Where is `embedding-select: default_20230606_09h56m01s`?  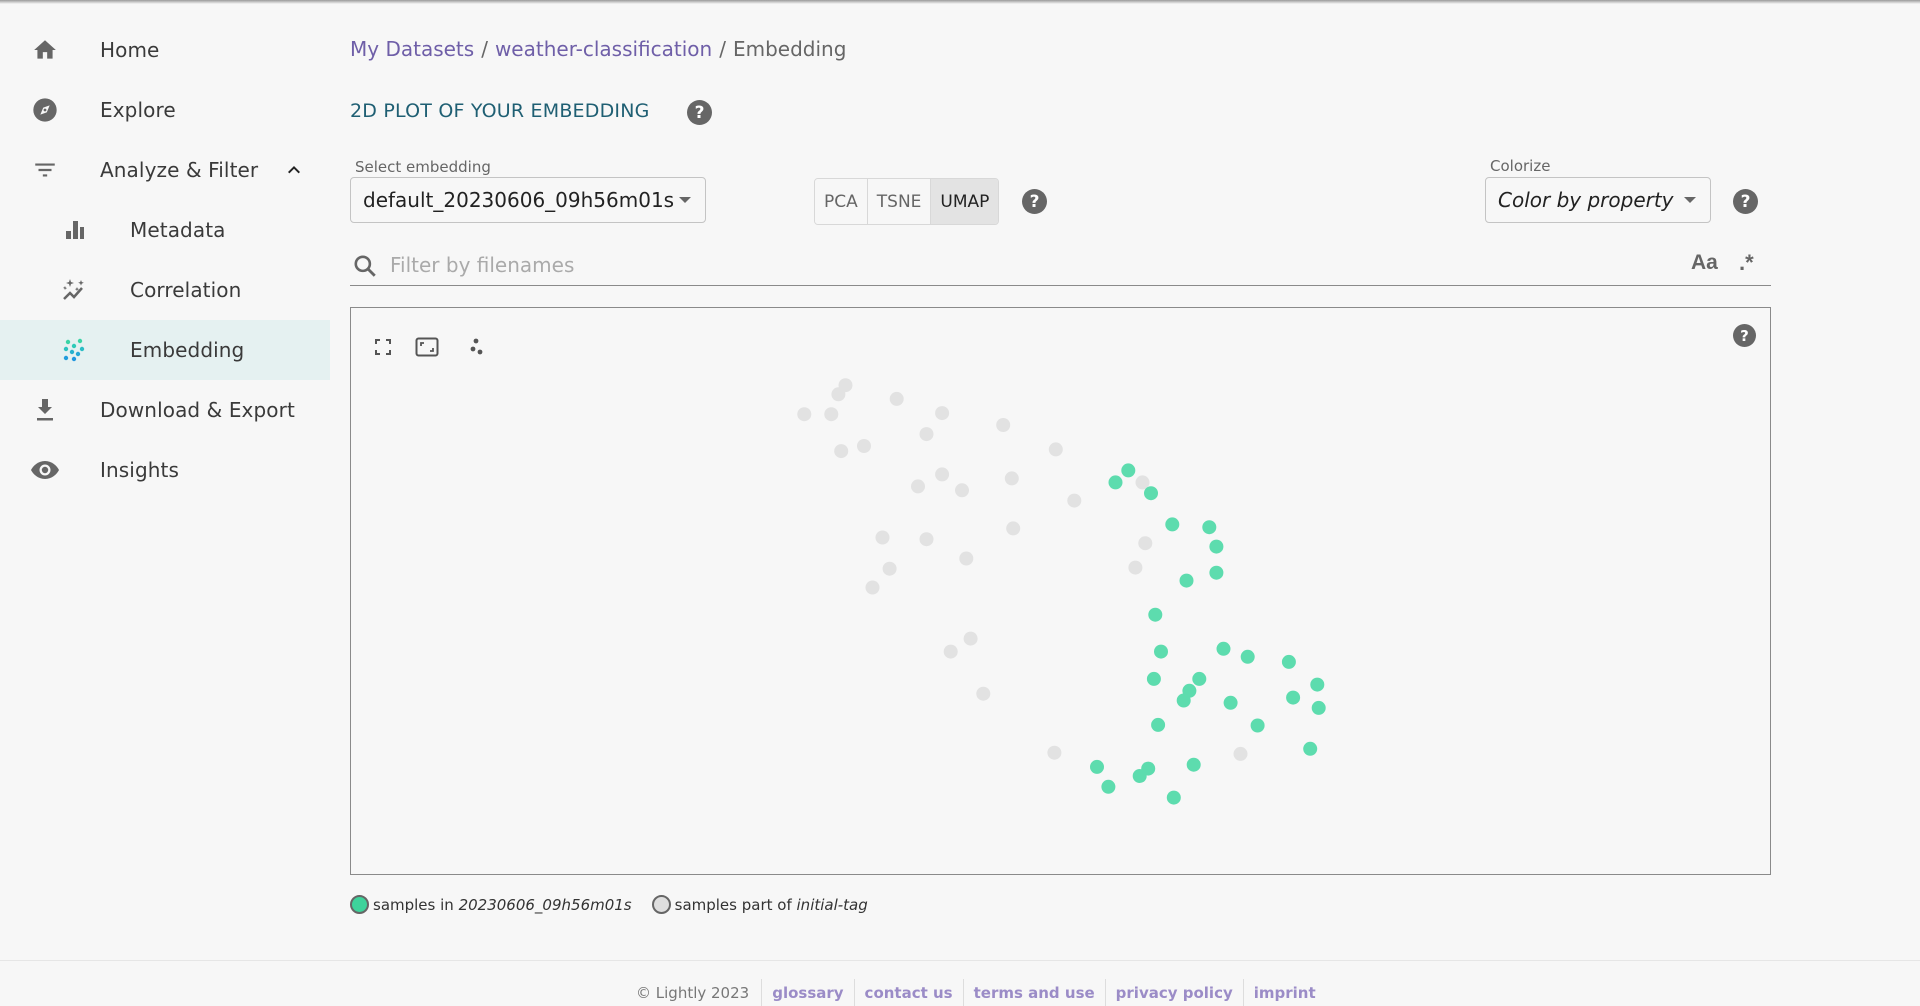
embedding-select: default_20230606_09h56m01s is located at coordinates (528, 200).